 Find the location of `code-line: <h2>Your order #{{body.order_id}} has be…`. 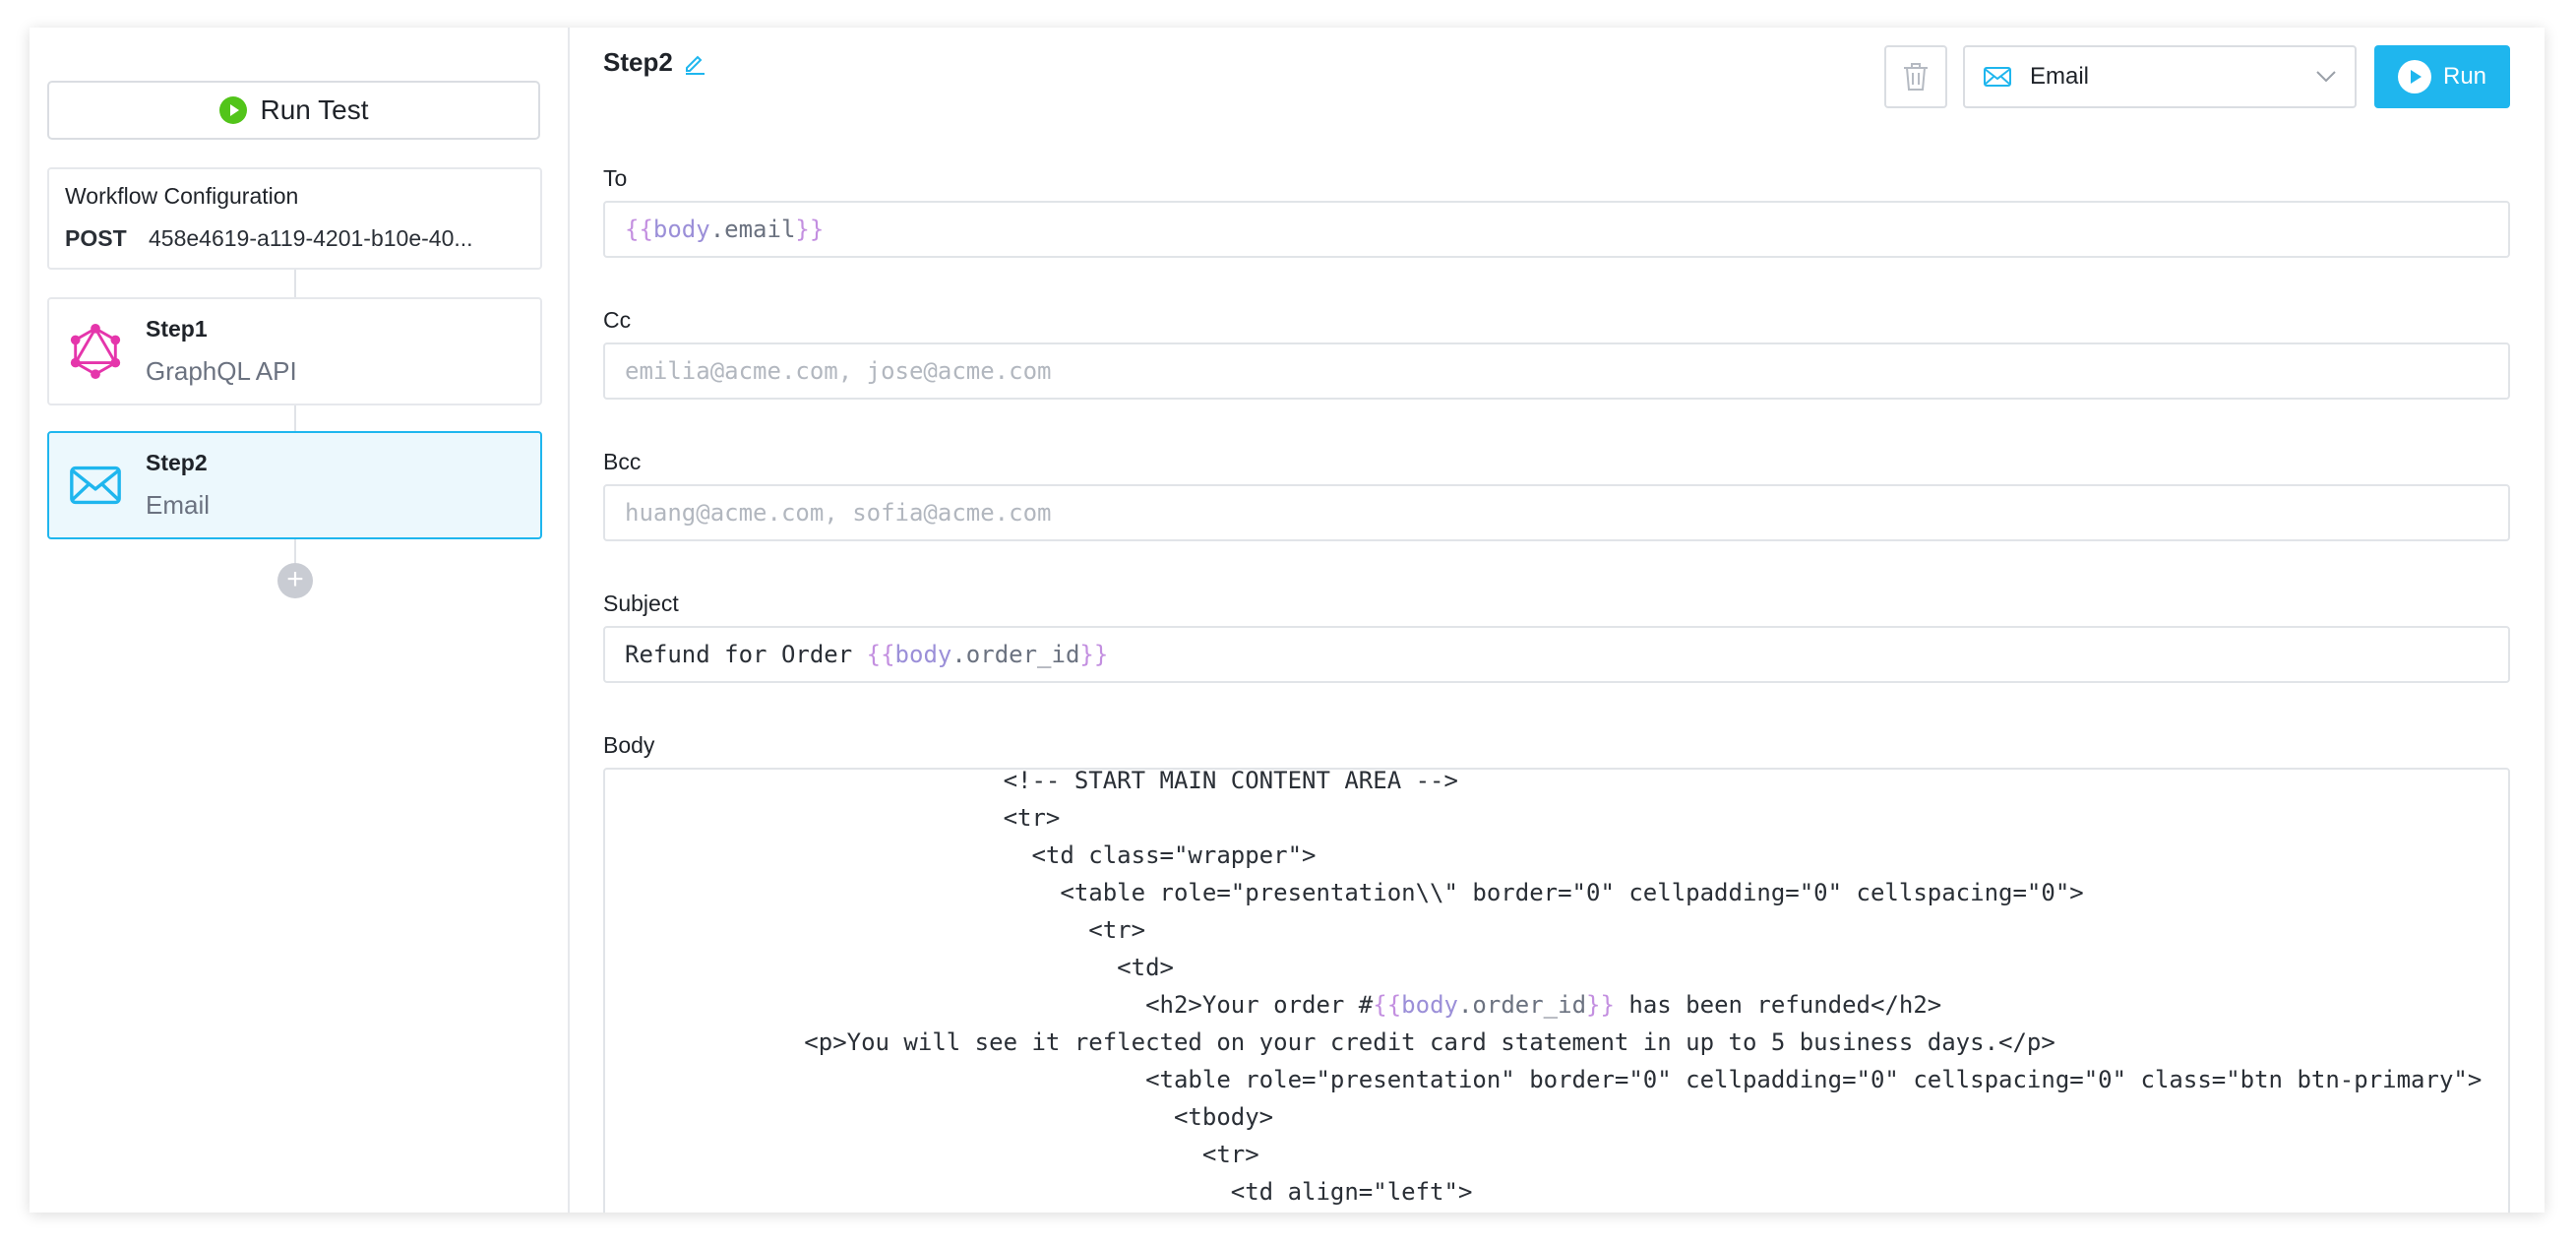

code-line: <h2>Your order #{{body.order_id}} has be… is located at coordinates (1273, 1005).